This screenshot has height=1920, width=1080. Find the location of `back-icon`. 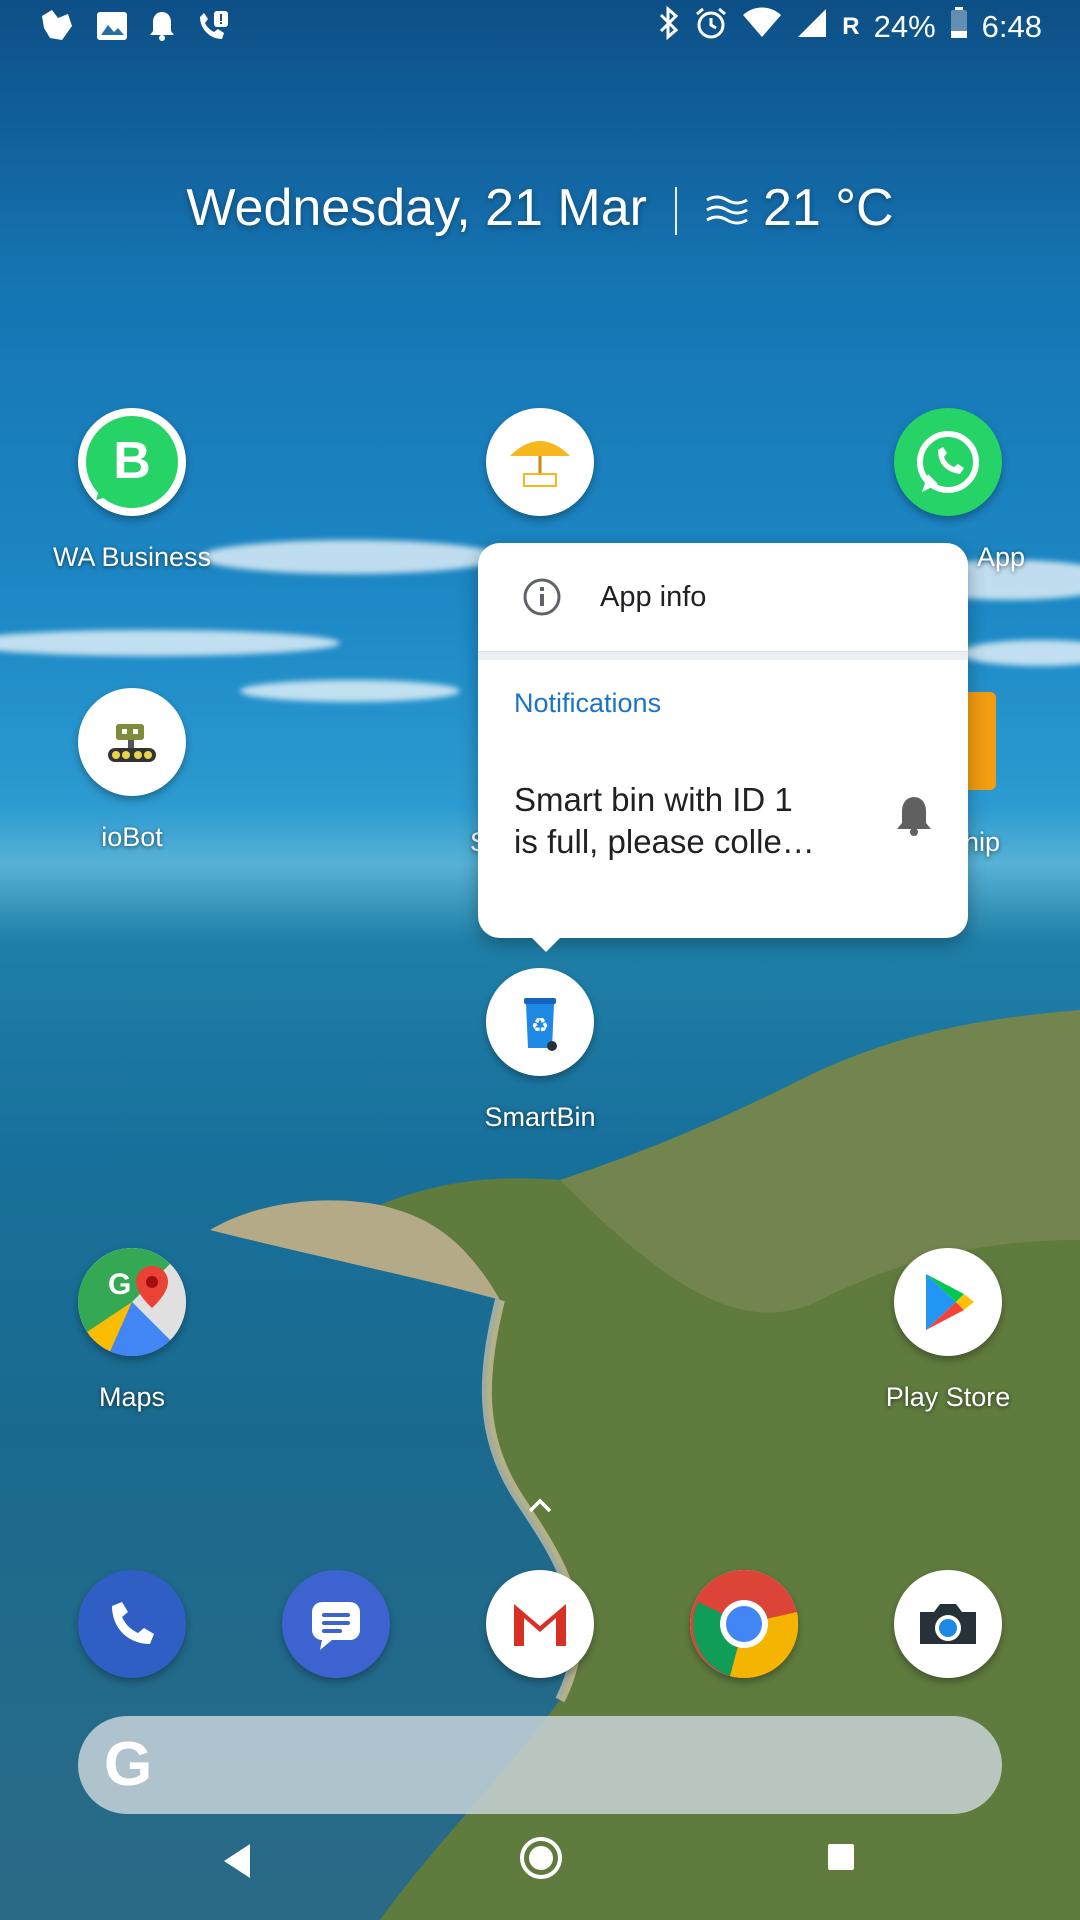

back-icon is located at coordinates (237, 1863).